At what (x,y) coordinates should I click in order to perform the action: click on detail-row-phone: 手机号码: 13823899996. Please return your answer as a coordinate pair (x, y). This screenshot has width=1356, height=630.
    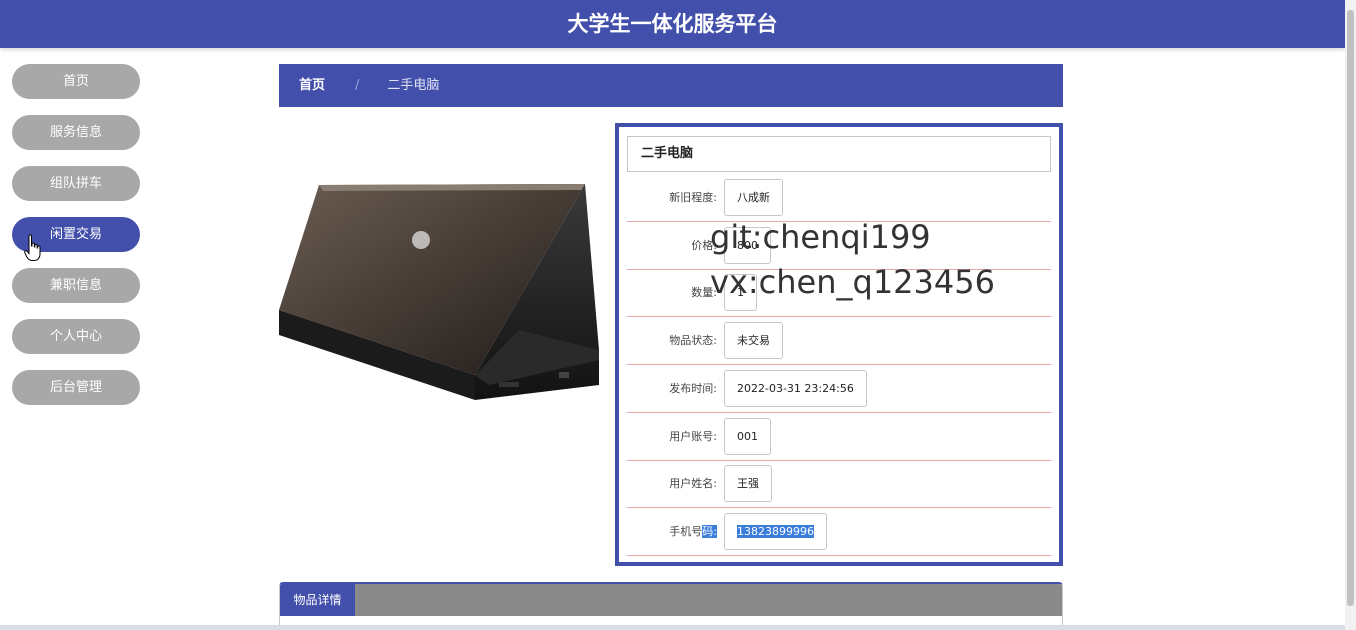
    Looking at the image, I should click on (839, 532).